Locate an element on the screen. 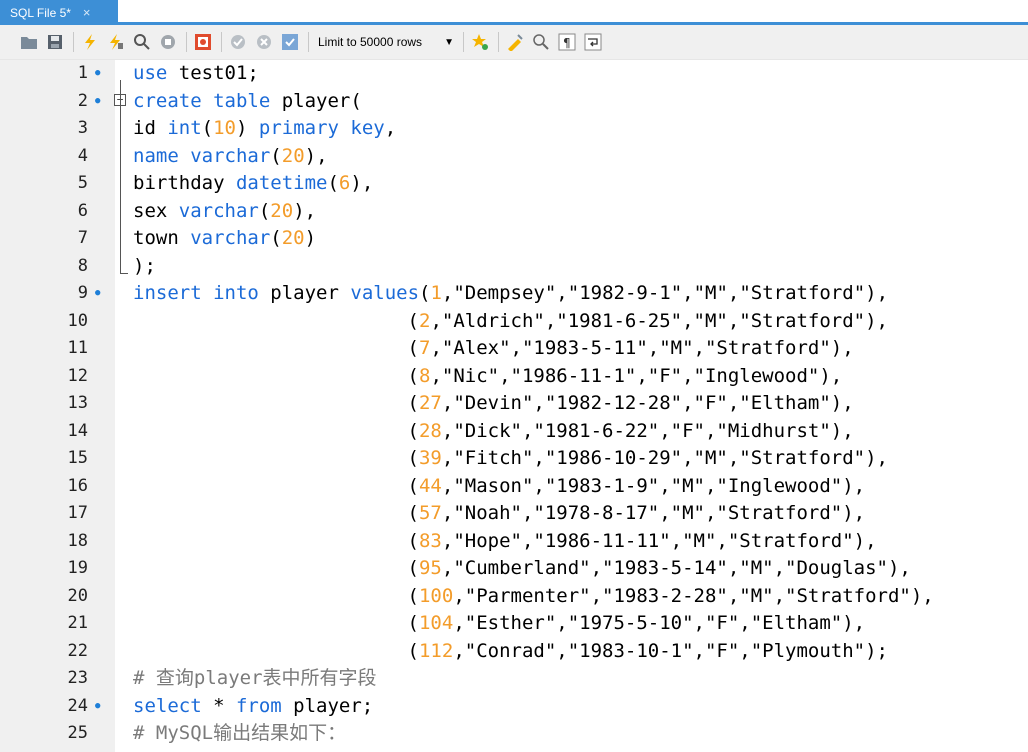  code-line: 6 sex varchar(20), is located at coordinates (514, 212).